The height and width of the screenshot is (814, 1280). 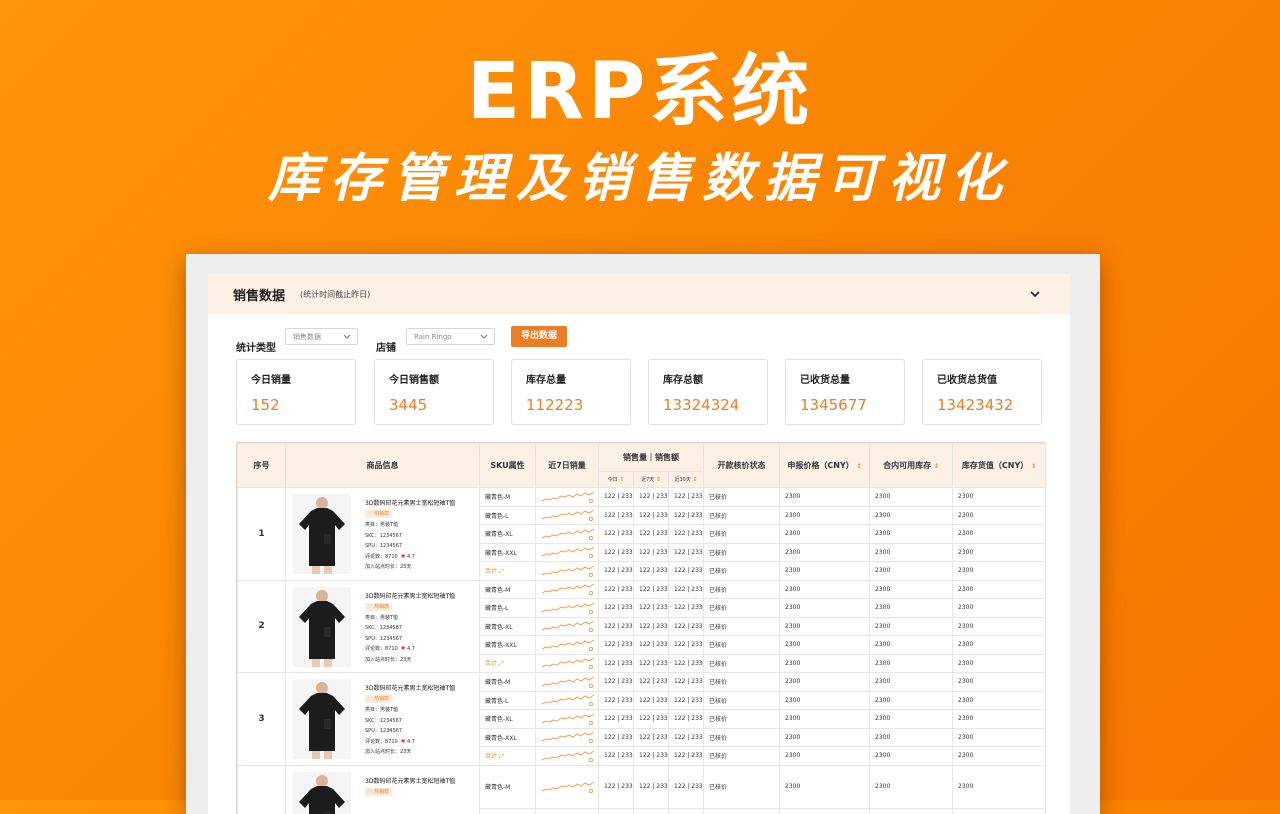 I want to click on export-button: 导出数据, so click(x=539, y=336).